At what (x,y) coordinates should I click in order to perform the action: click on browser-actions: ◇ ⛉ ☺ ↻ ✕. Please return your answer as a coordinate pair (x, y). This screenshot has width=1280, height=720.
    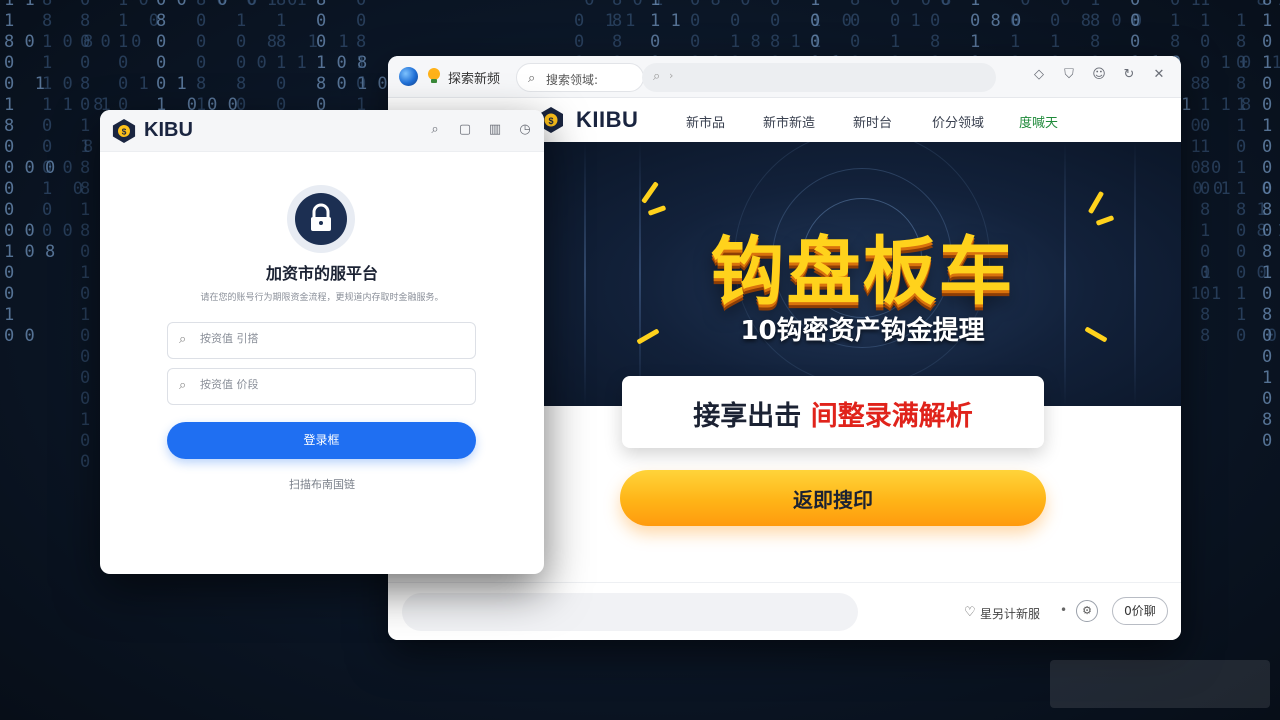
    Looking at the image, I should click on (1099, 74).